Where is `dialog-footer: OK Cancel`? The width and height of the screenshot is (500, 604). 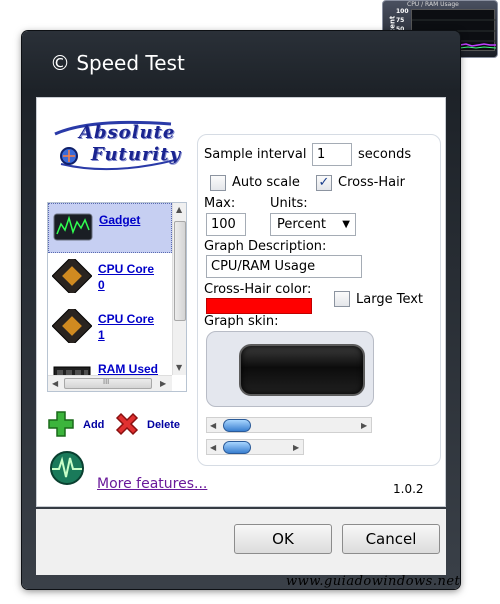
dialog-footer: OK Cancel is located at coordinates (241, 542).